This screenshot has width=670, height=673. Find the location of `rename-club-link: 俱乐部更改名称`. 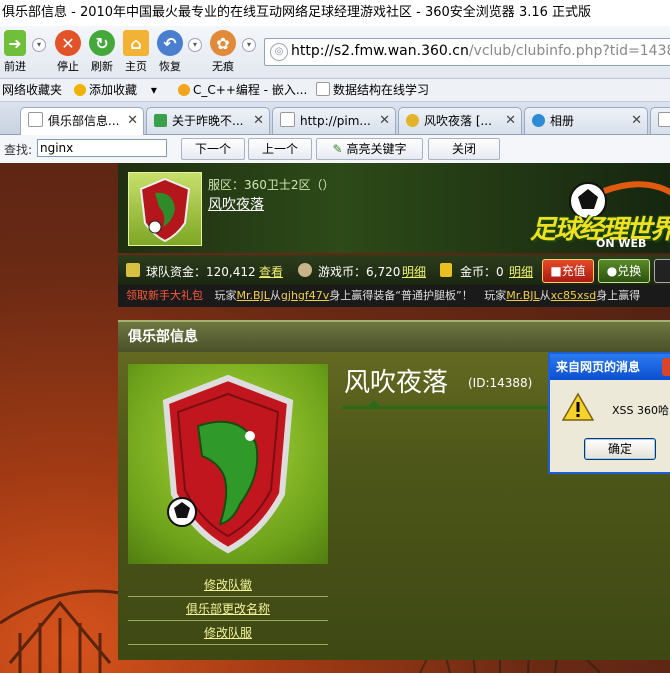

rename-club-link: 俱乐部更改名称 is located at coordinates (228, 609).